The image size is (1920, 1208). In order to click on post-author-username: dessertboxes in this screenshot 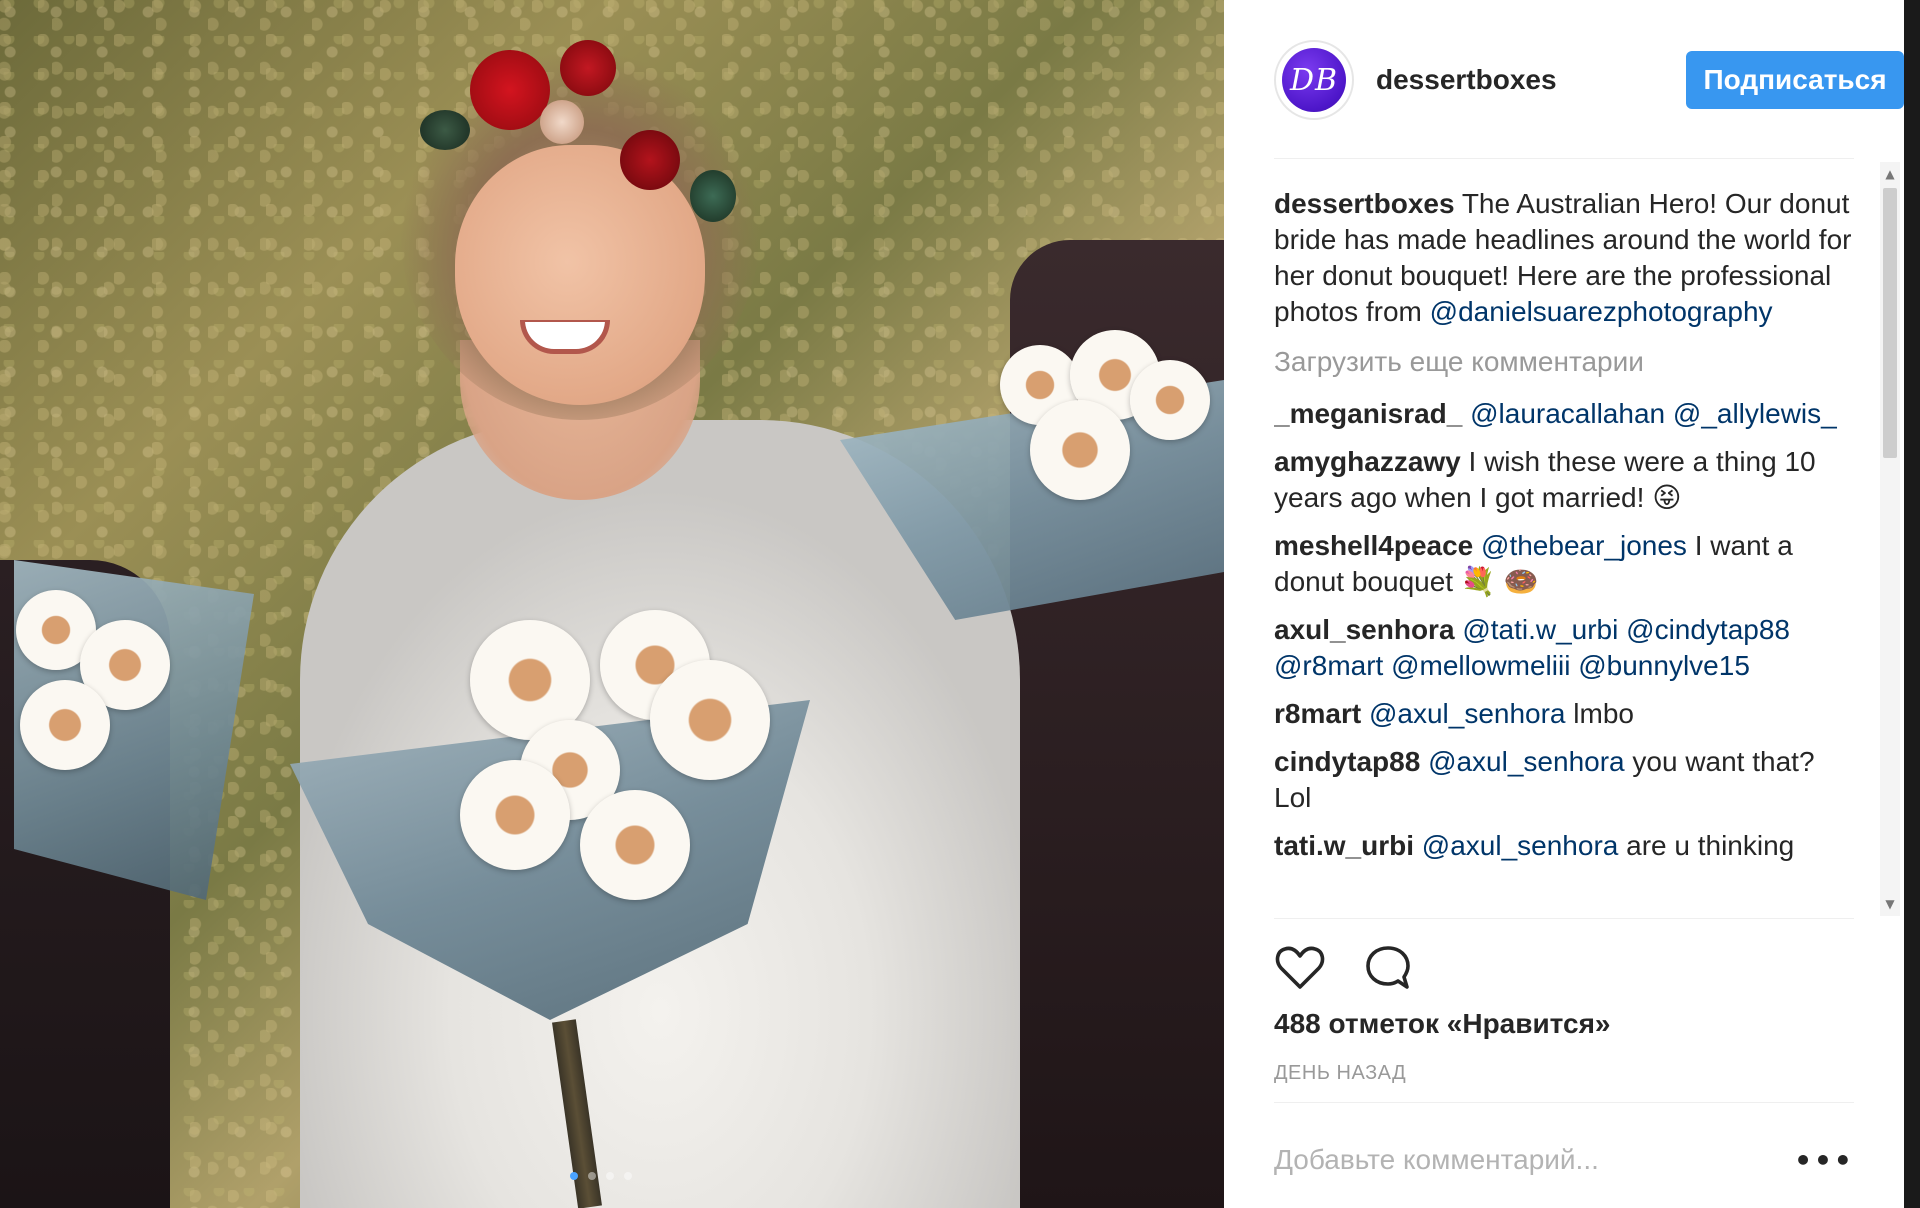, I will do `click(1466, 80)`.